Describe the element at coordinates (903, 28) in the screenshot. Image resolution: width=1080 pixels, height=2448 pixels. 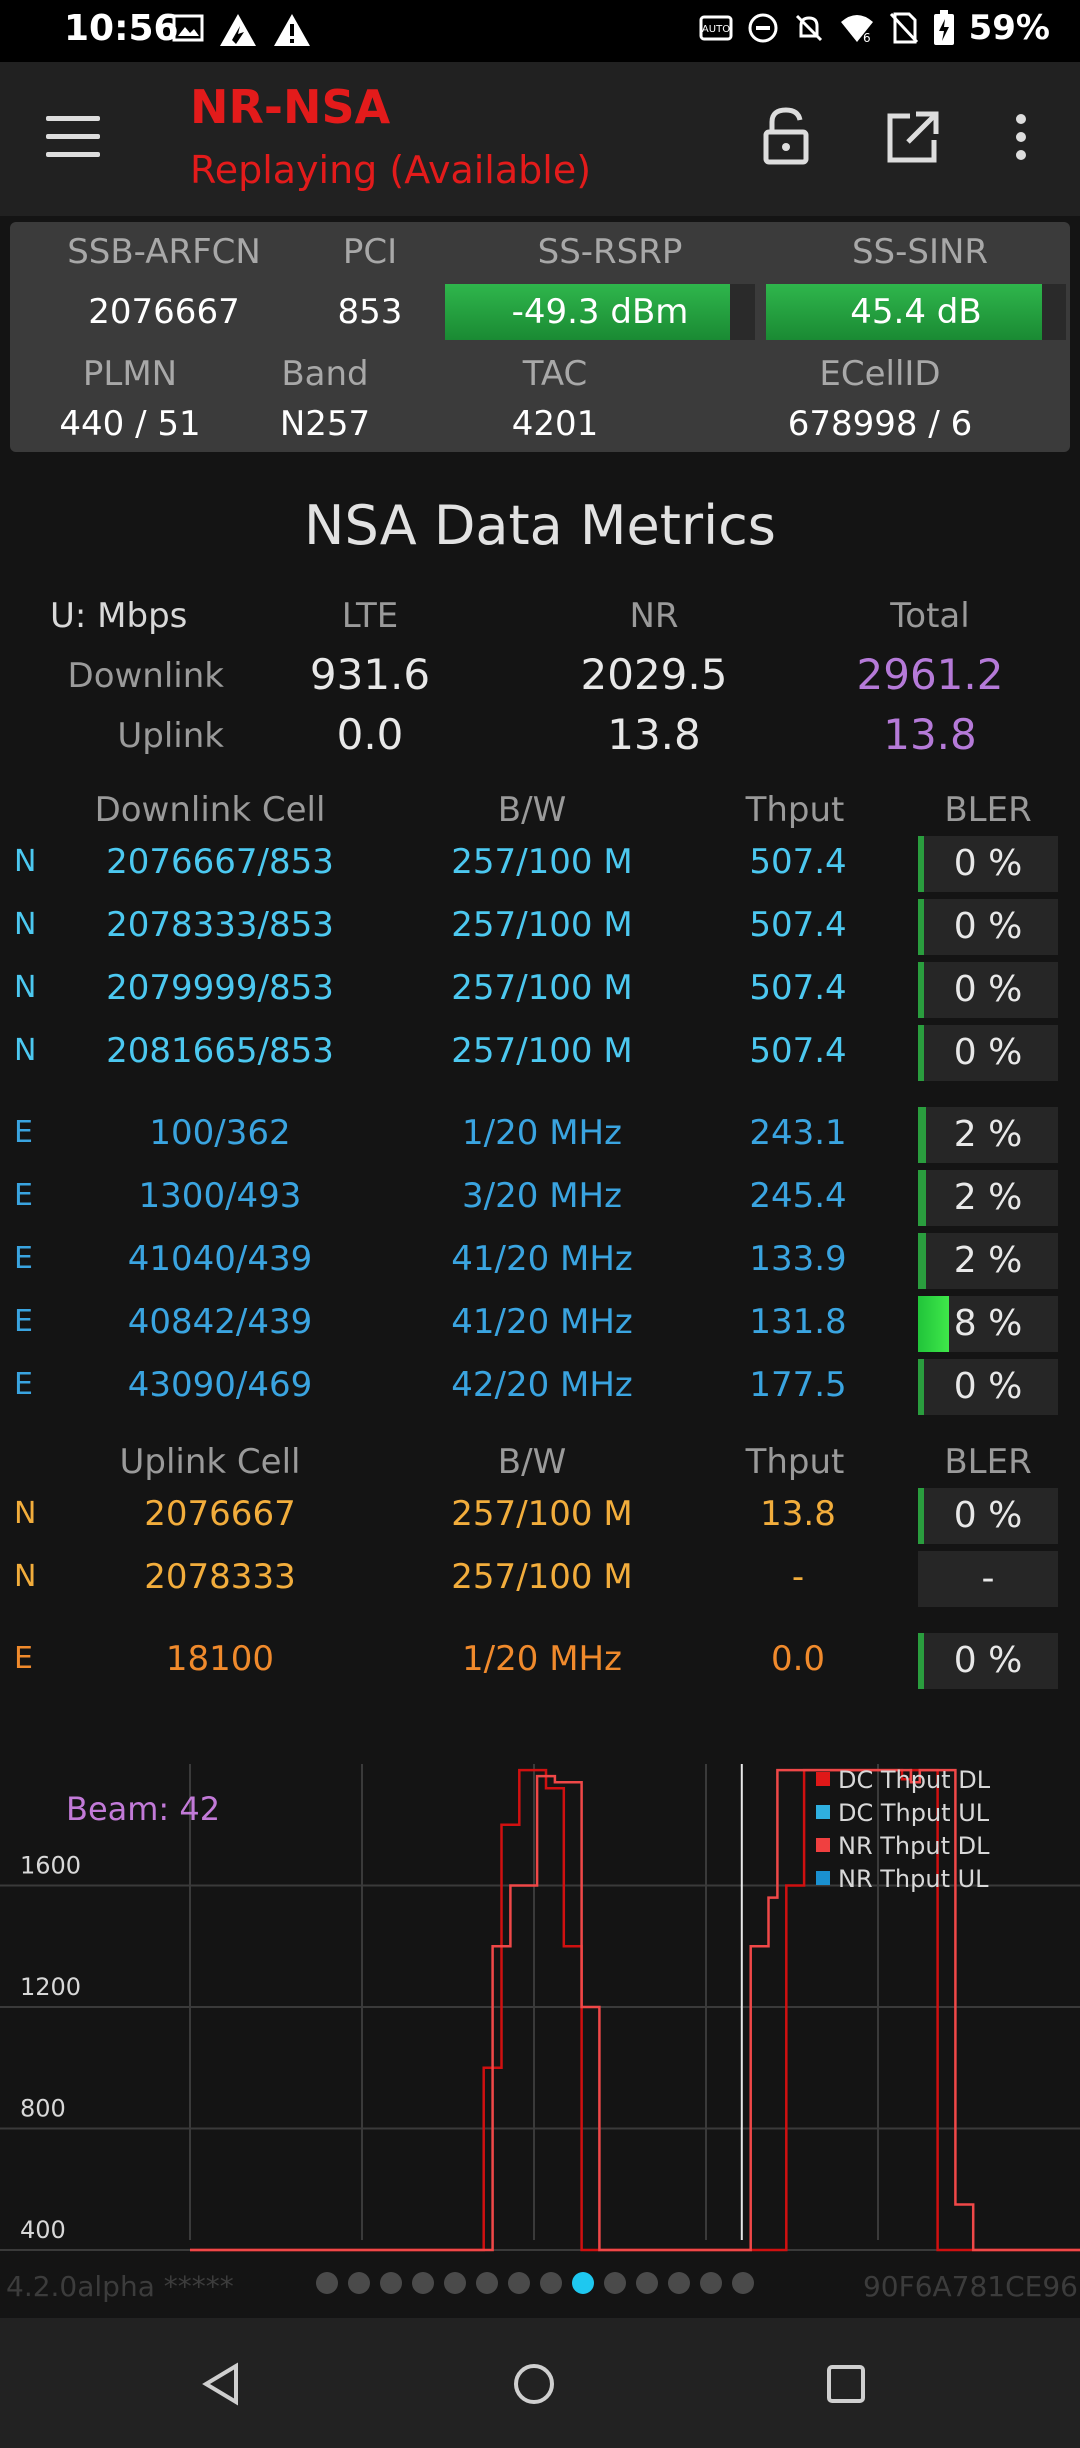
I see `no-sim-icon` at that location.